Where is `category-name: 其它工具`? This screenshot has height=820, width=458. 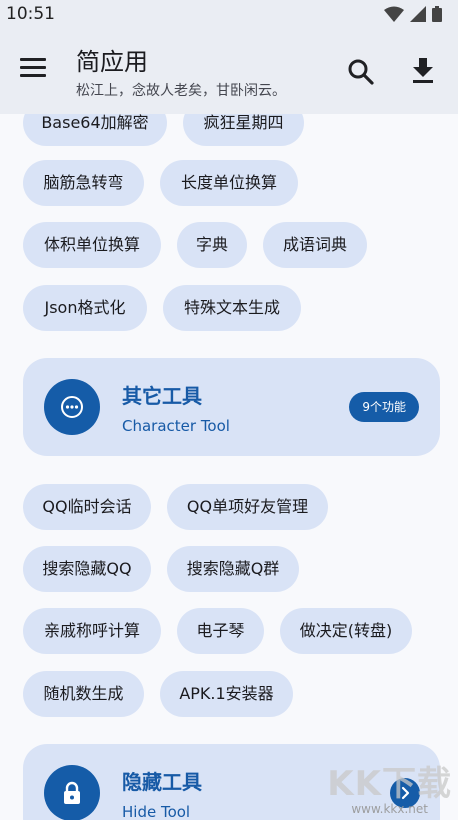 category-name: 其它工具 is located at coordinates (162, 396).